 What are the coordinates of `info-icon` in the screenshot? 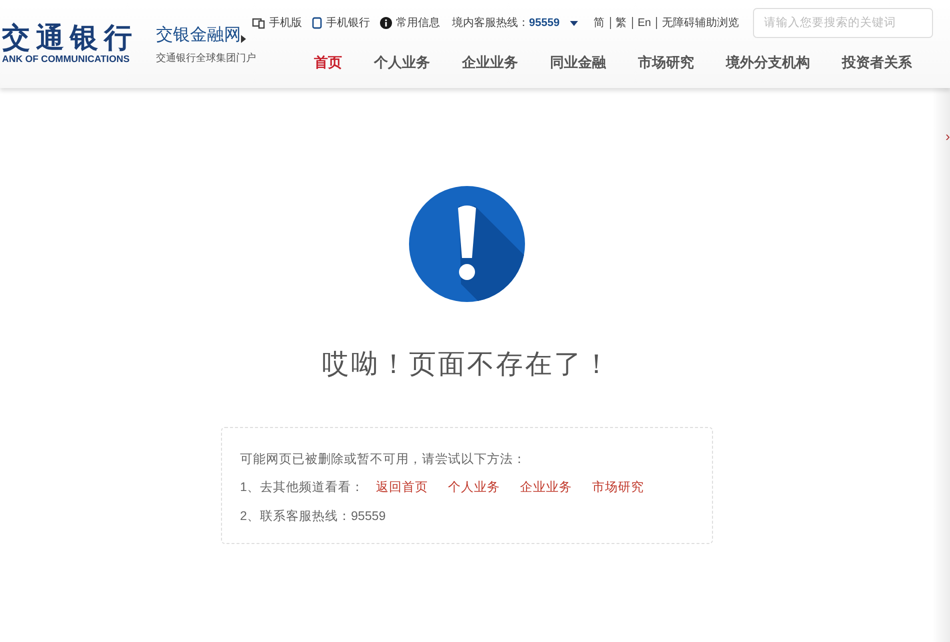 It's located at (386, 23).